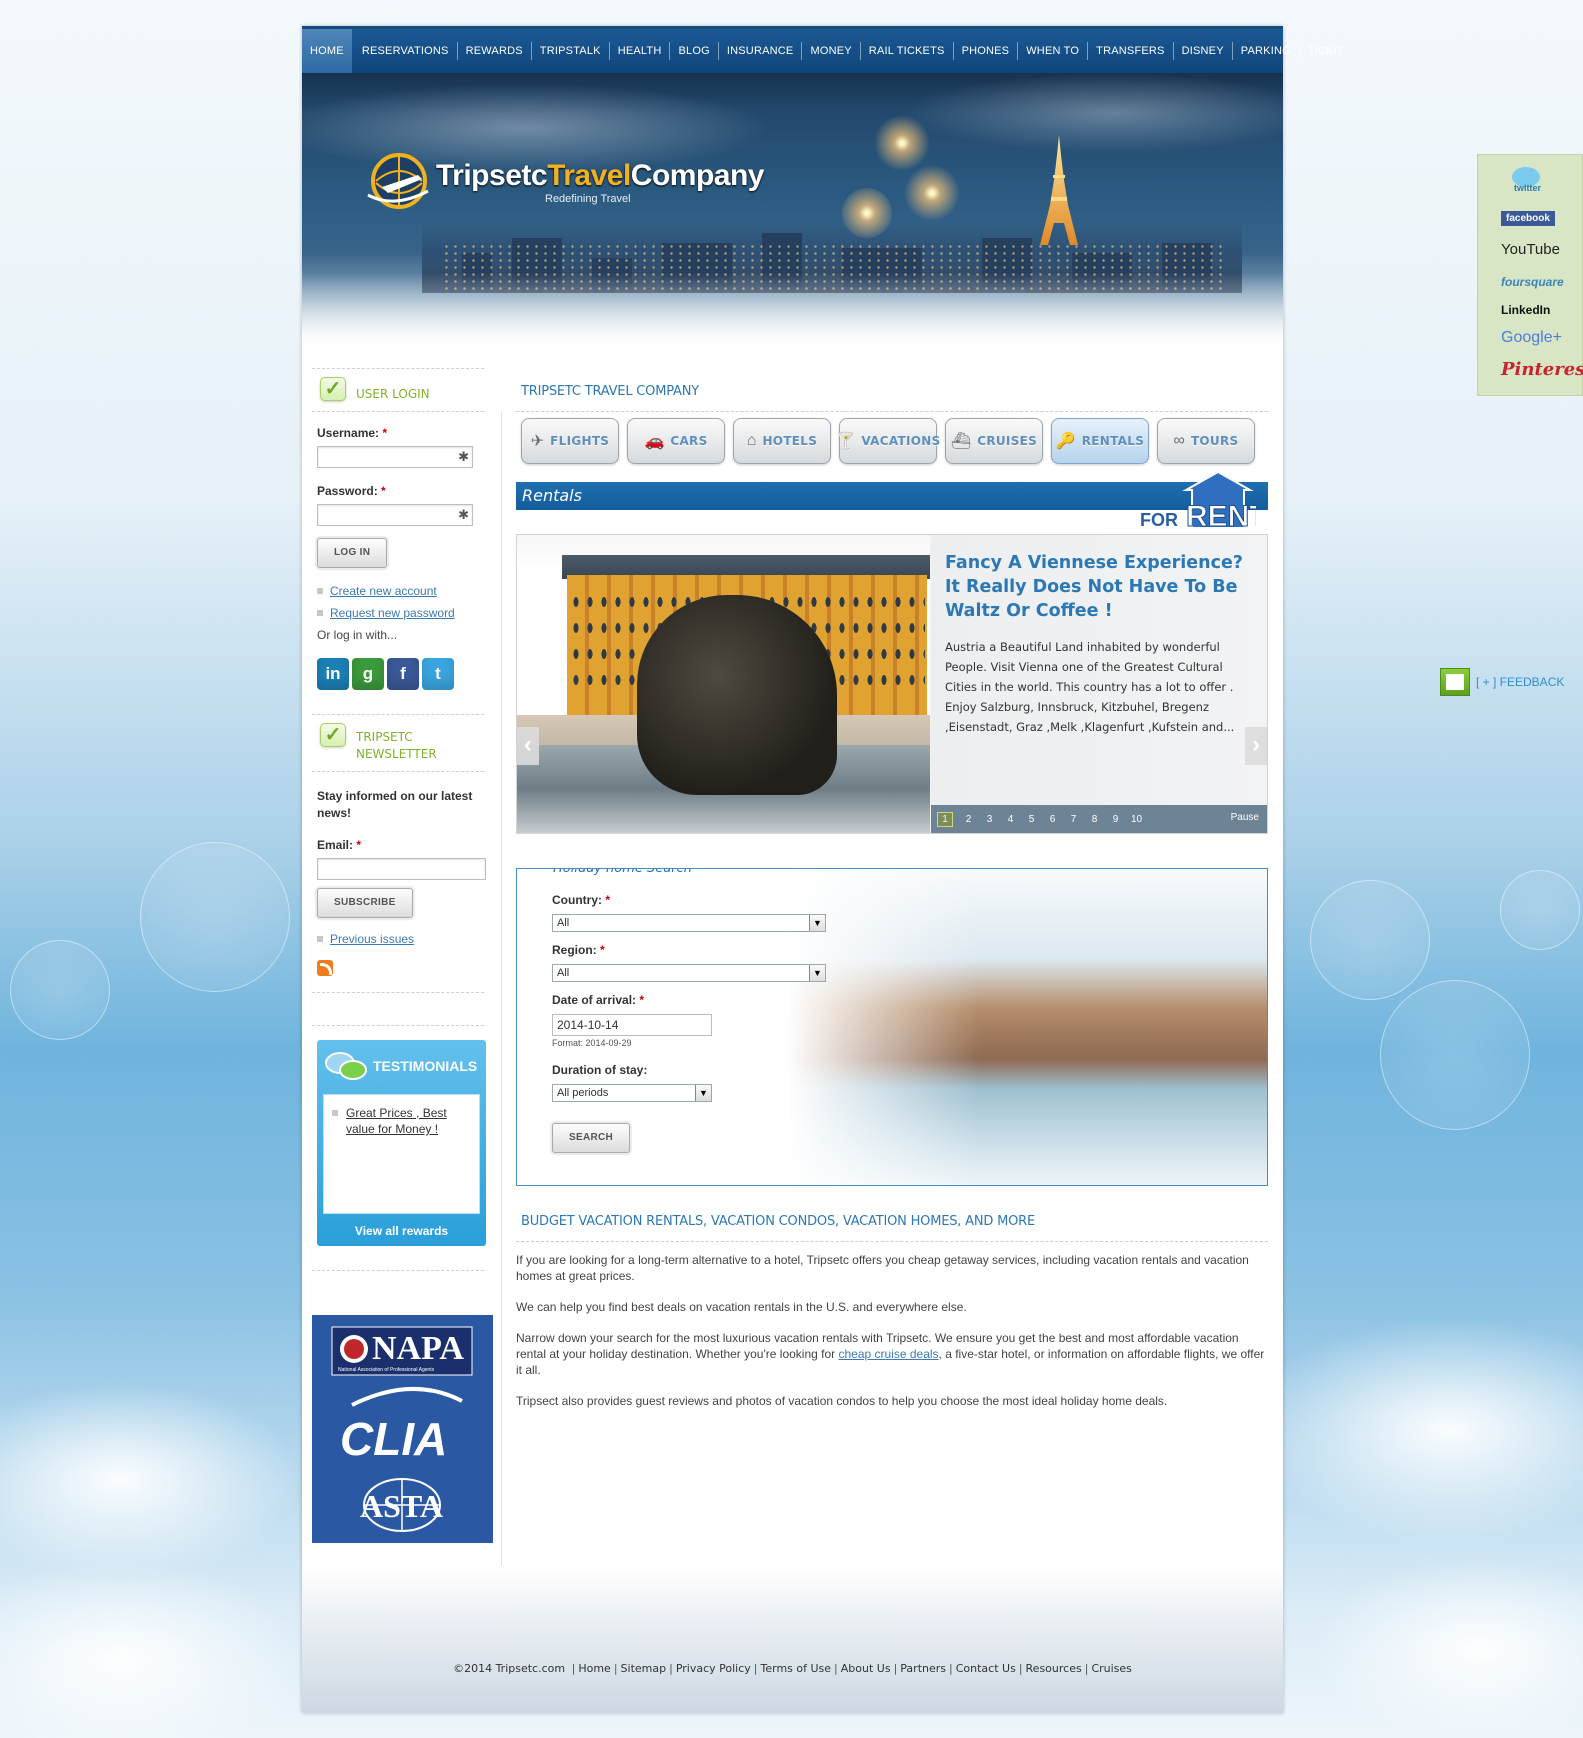 The height and width of the screenshot is (1738, 1583). Describe the element at coordinates (676, 441) in the screenshot. I see `tab-cars: 🚗 CARS` at that location.